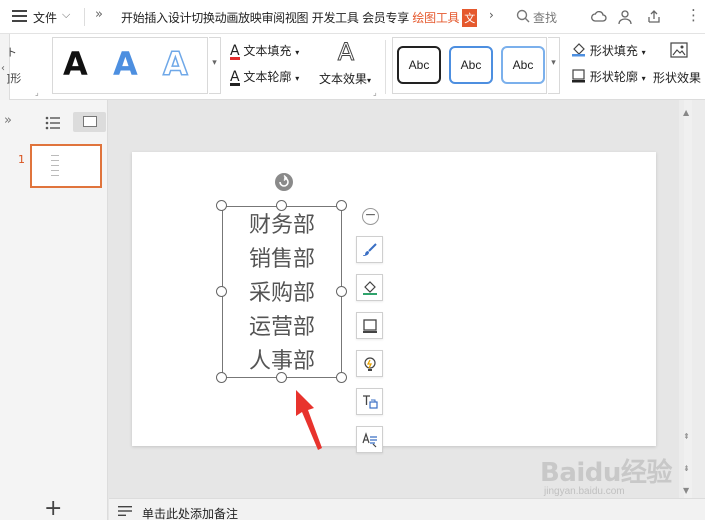  I want to click on watermark-brand: Baidu经验, so click(606, 473).